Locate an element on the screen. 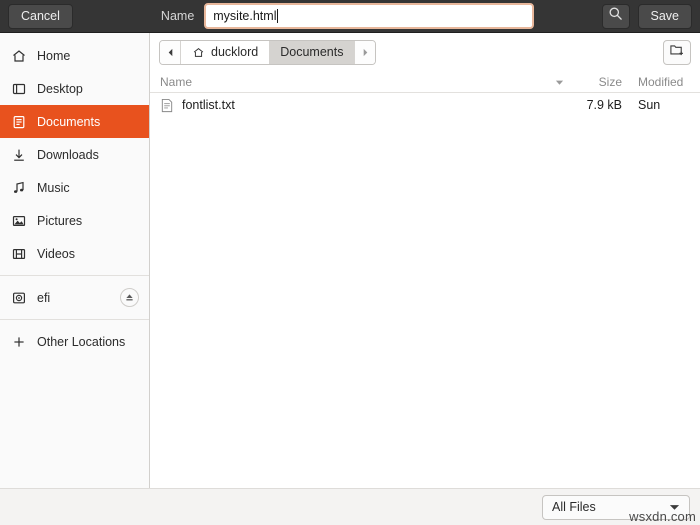 The height and width of the screenshot is (525, 700). save-button-label: Save is located at coordinates (665, 16).